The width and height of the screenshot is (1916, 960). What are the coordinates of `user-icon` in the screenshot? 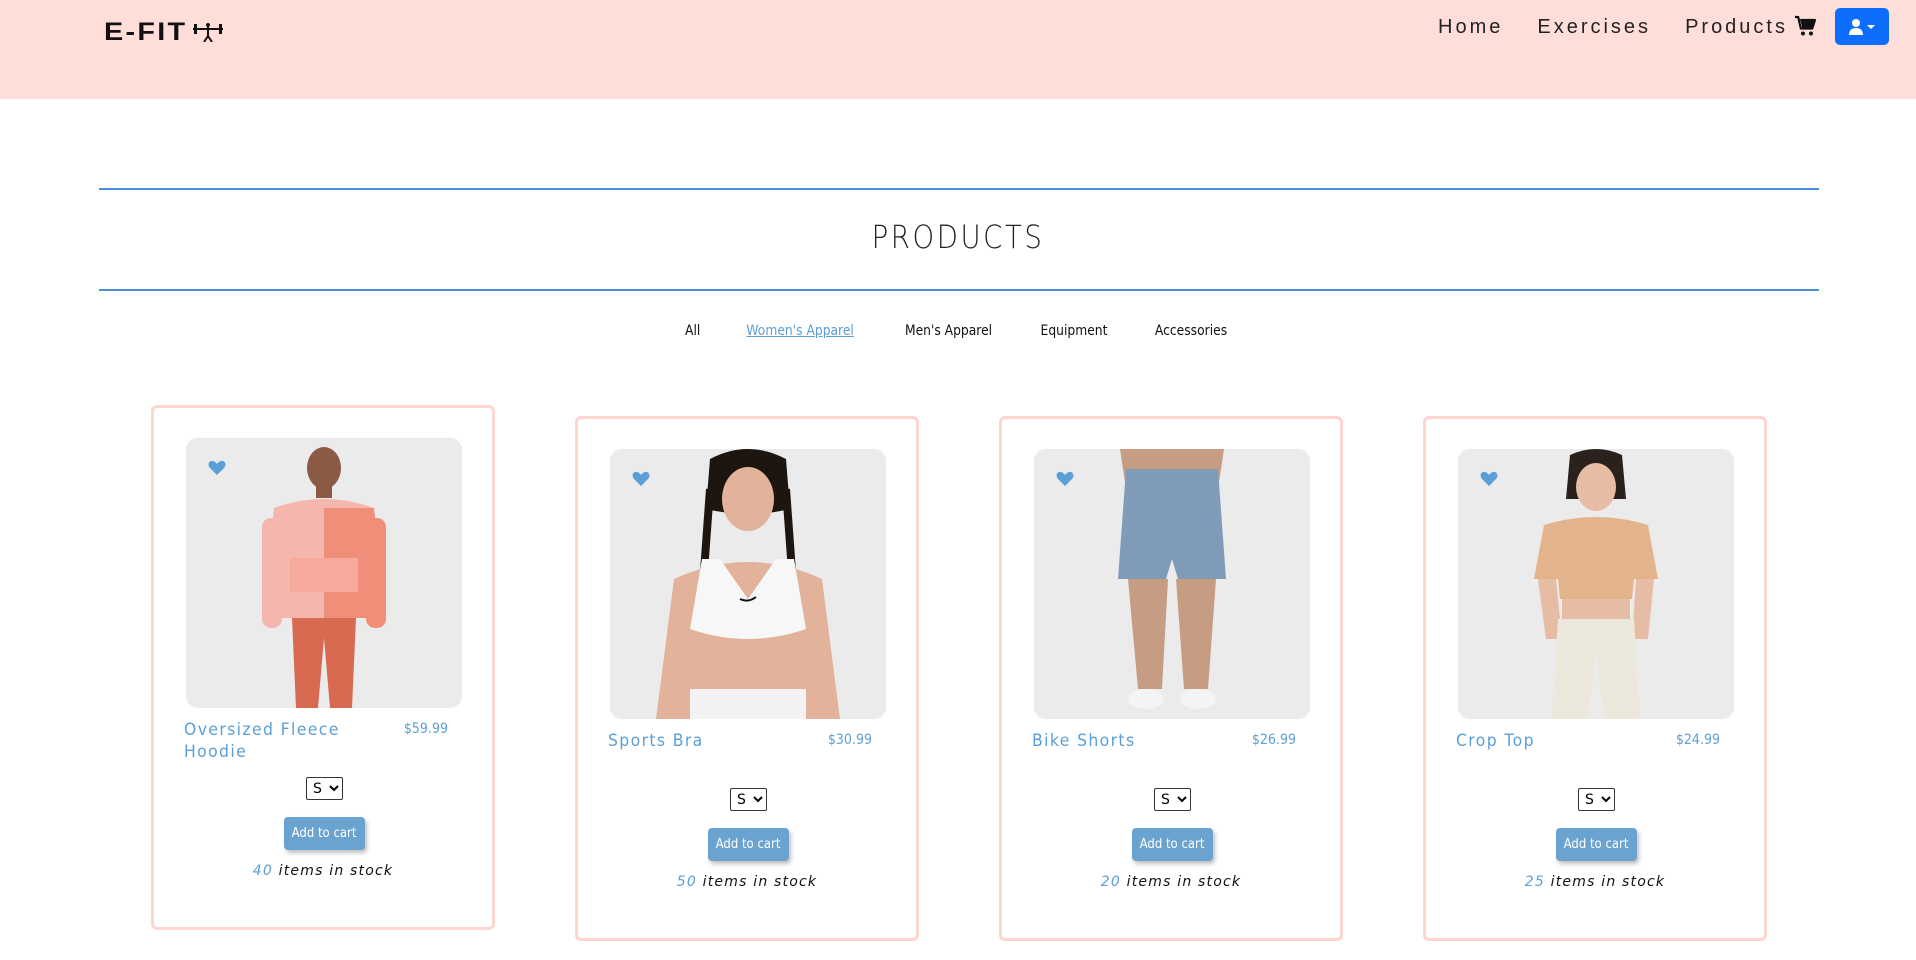 It's located at (1862, 26).